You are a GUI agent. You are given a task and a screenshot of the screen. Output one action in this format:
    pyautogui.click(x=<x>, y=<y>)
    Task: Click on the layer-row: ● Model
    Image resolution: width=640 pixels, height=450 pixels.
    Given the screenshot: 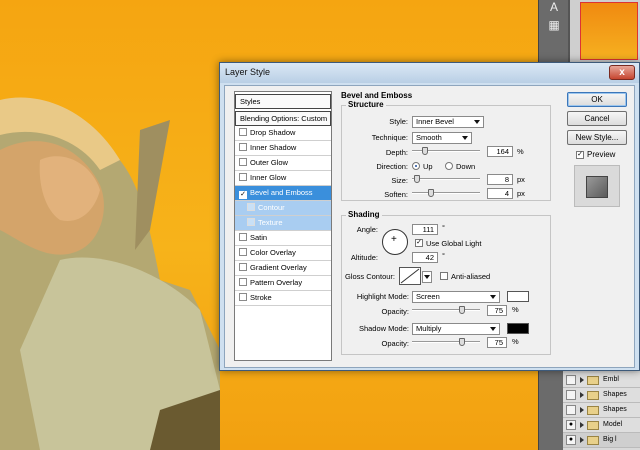 What is the action you would take?
    pyautogui.click(x=601, y=425)
    